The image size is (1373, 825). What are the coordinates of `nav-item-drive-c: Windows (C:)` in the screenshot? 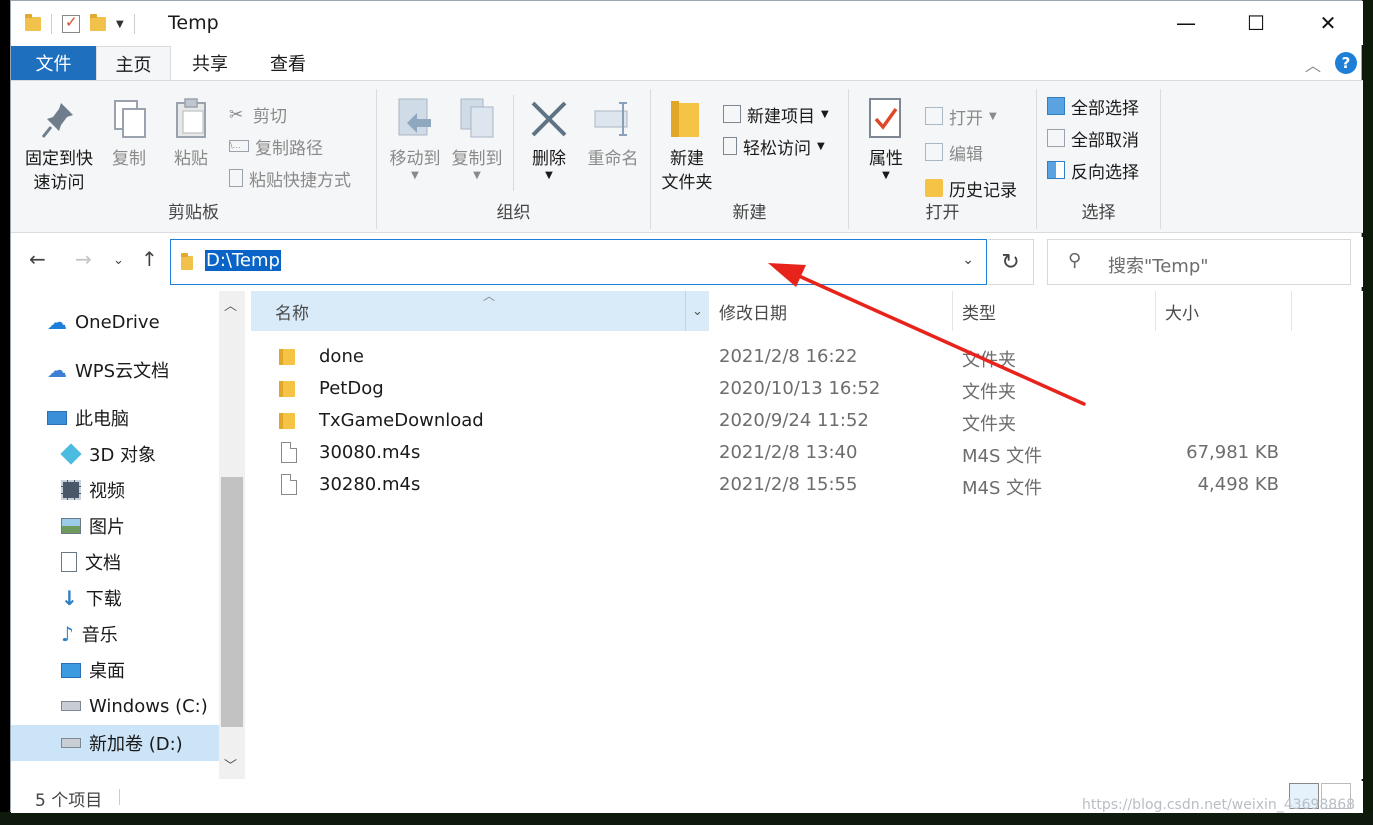 It's located at (134, 706).